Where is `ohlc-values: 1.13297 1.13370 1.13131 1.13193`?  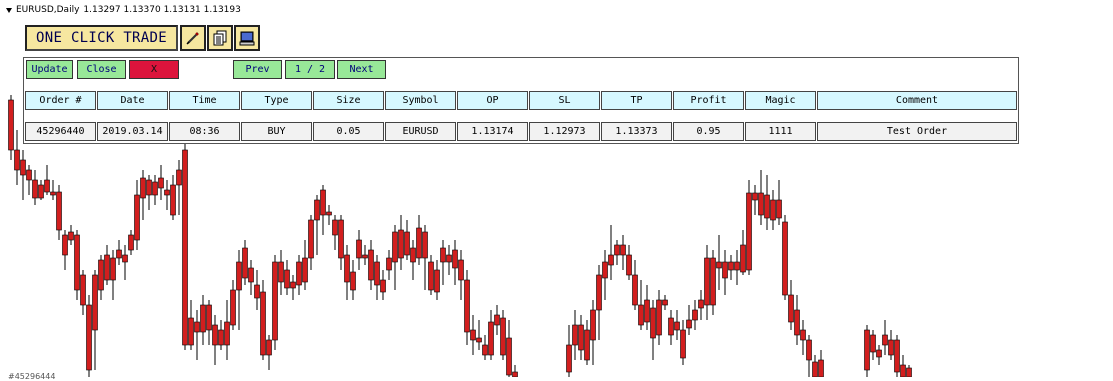 ohlc-values: 1.13297 1.13370 1.13131 1.13193 is located at coordinates (162, 10).